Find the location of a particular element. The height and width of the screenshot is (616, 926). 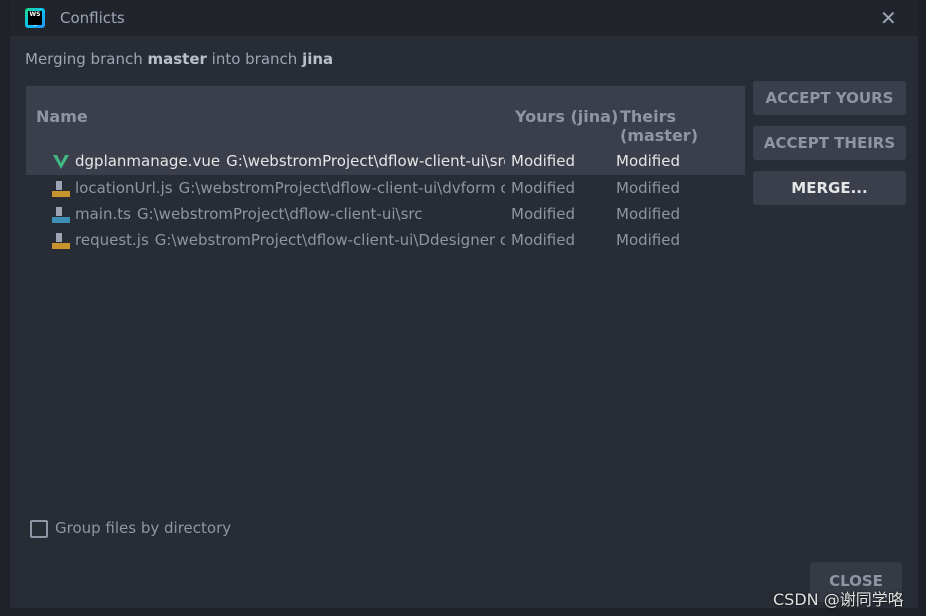

webstorm-logo-icon: WS _ is located at coordinates (35, 18).